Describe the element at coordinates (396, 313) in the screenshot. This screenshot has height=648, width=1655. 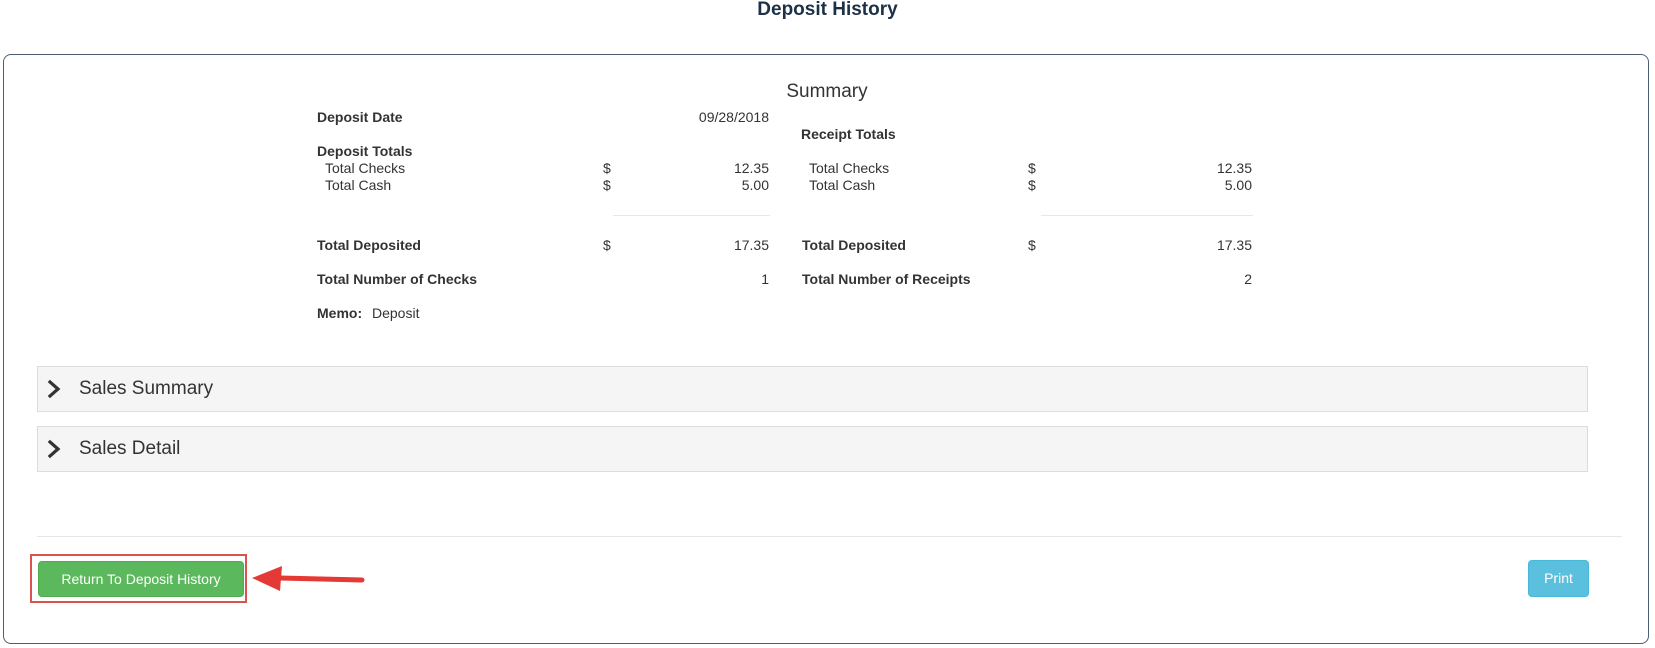
I see `memo-value: Deposit` at that location.